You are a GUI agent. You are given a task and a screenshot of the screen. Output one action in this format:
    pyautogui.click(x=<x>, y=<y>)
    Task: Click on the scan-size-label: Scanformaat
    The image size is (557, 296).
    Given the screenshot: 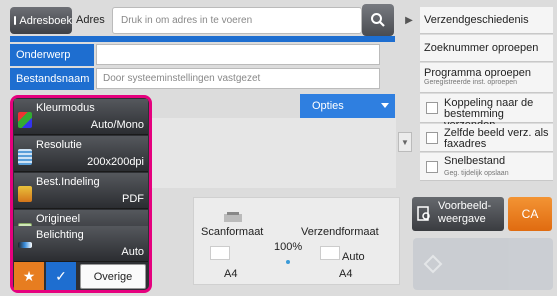 What is the action you would take?
    pyautogui.click(x=232, y=232)
    